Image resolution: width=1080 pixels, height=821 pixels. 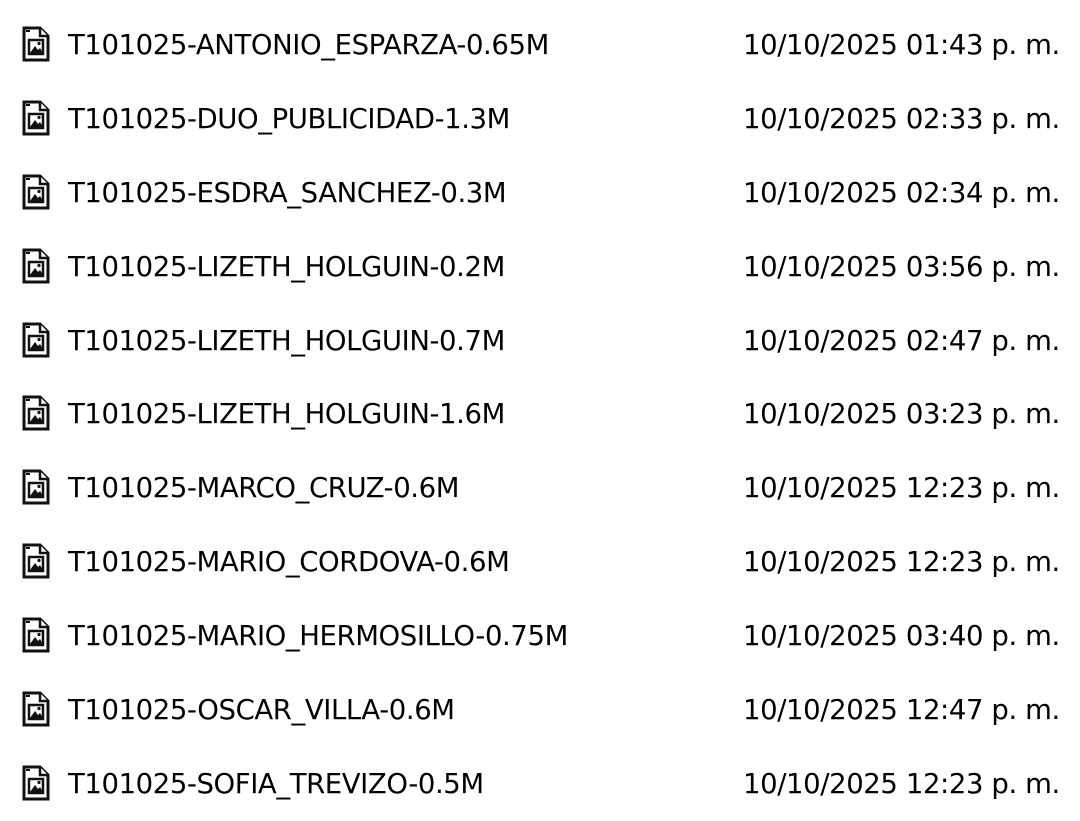 What do you see at coordinates (286, 414) in the screenshot?
I see `file-name: T101025-LIZETH_HOLGUIN-1.6M` at bounding box center [286, 414].